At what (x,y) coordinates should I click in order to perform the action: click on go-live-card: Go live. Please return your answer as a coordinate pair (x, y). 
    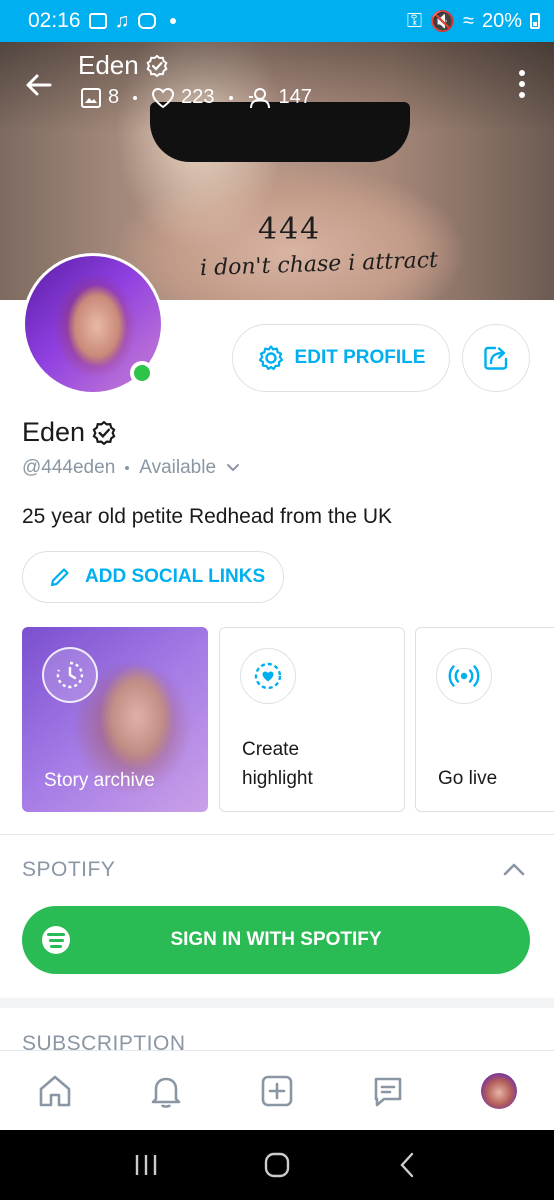
    Looking at the image, I should click on (484, 719).